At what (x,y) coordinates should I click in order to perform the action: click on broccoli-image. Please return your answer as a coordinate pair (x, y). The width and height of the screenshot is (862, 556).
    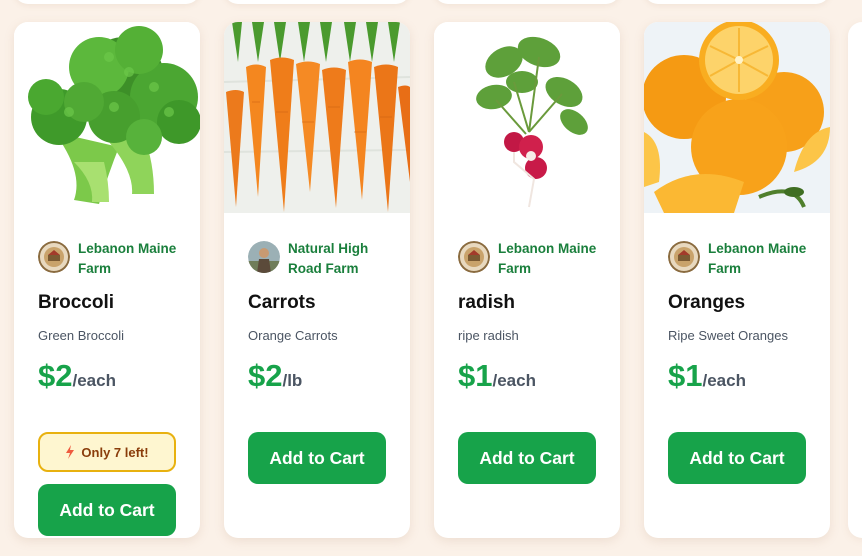
    Looking at the image, I should click on (107, 117).